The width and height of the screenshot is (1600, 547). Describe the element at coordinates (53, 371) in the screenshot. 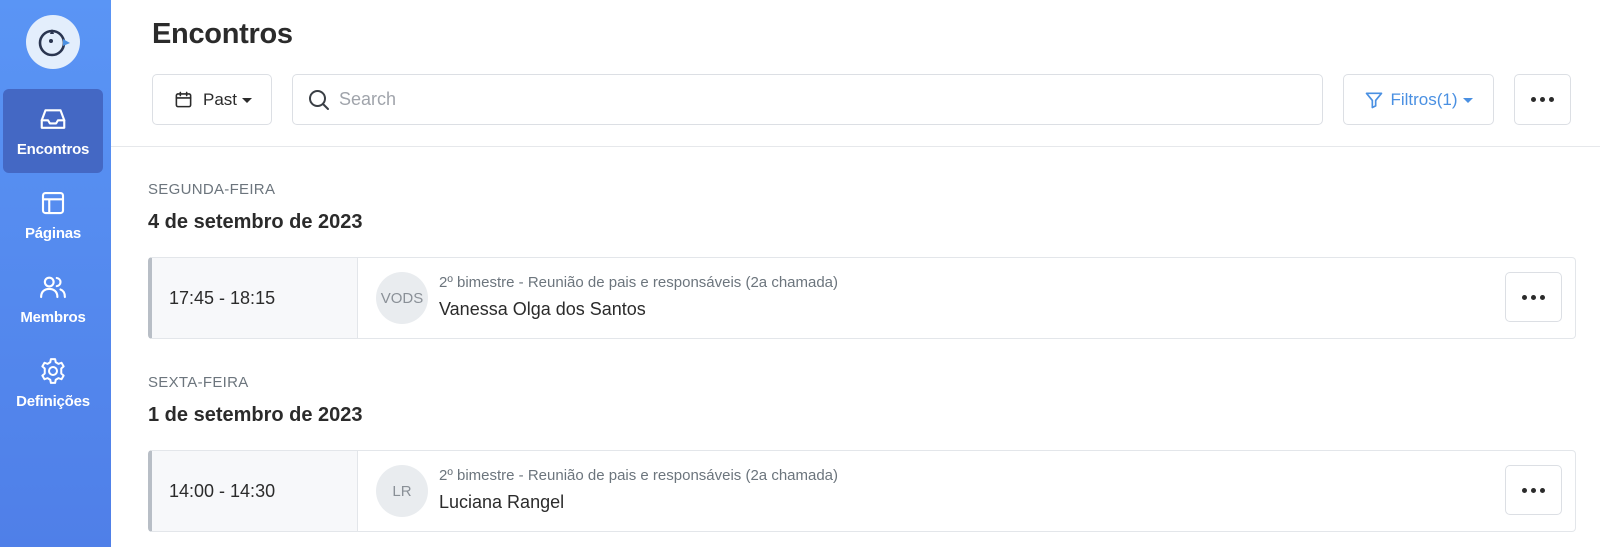

I see `gear-icon` at that location.